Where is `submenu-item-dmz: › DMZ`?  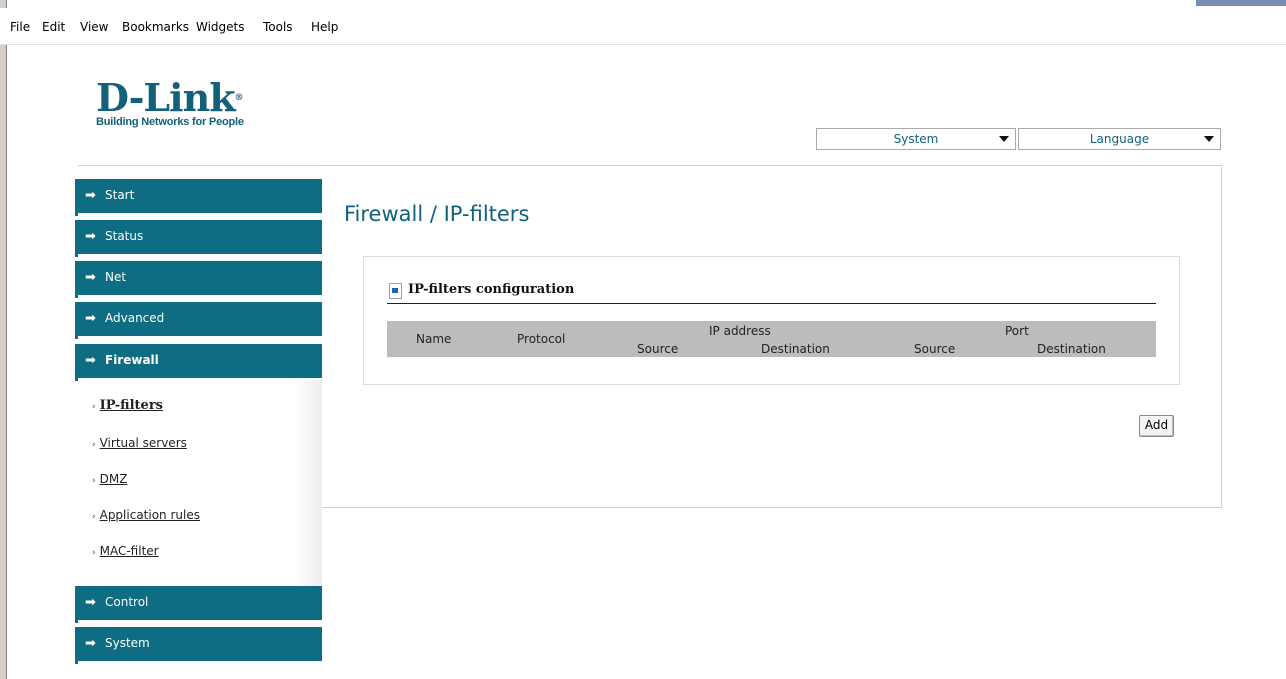 submenu-item-dmz: › DMZ is located at coordinates (109, 479).